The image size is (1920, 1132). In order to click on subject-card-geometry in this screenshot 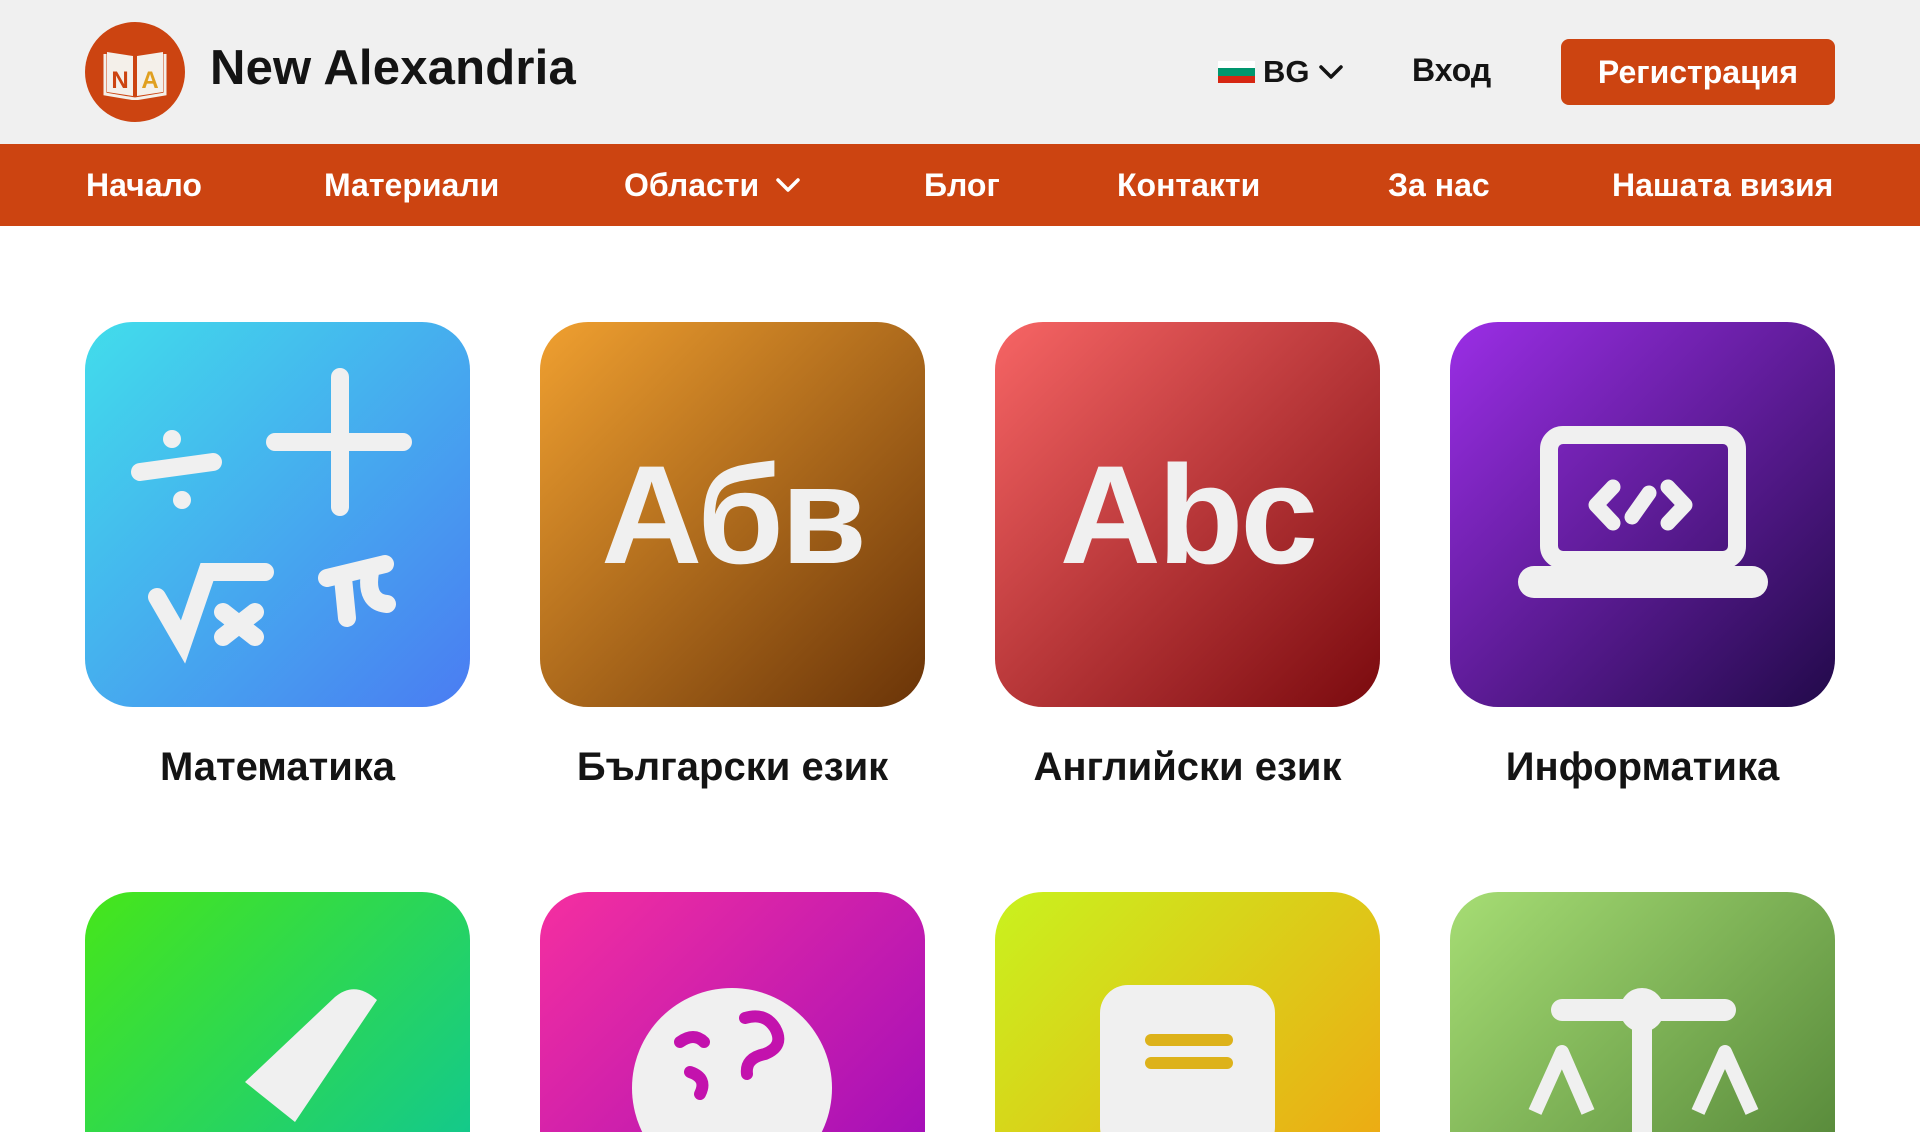, I will do `click(277, 1012)`.